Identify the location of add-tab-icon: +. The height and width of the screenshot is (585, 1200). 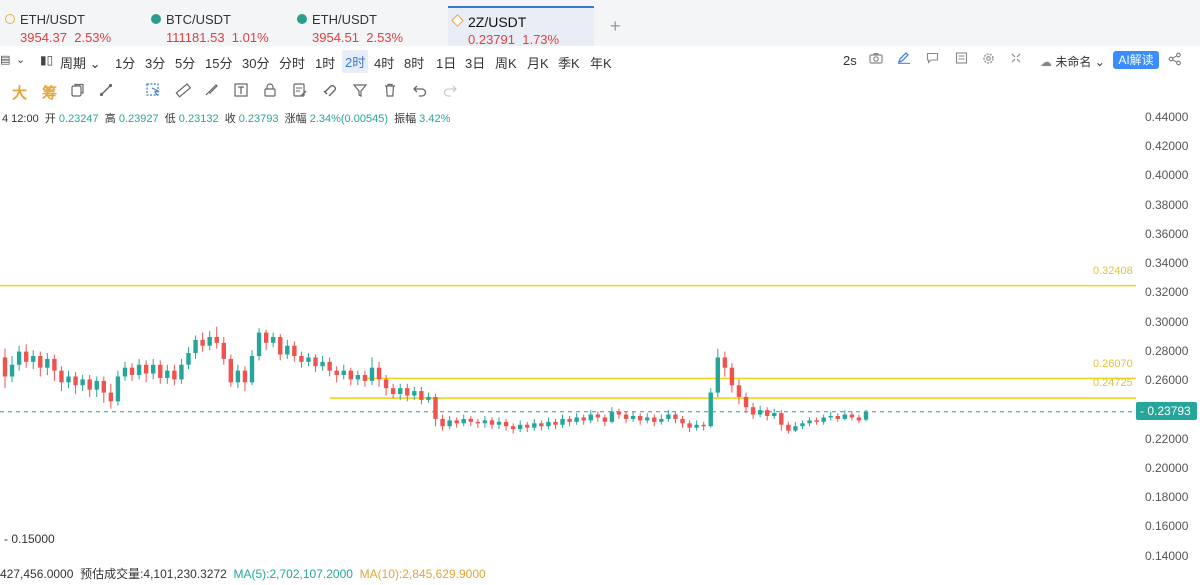
(615, 26).